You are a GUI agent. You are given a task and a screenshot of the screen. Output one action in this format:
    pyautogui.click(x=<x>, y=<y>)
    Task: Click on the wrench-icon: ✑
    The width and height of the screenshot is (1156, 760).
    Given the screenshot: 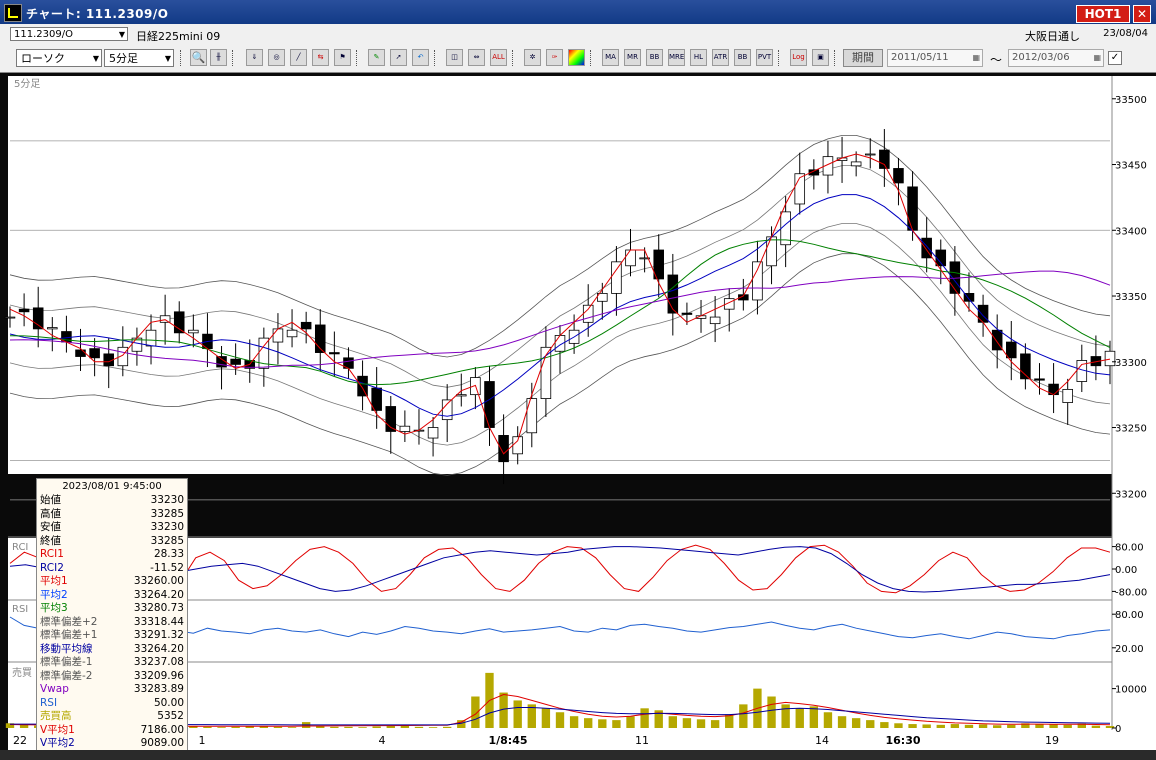 What is the action you would take?
    pyautogui.click(x=554, y=57)
    